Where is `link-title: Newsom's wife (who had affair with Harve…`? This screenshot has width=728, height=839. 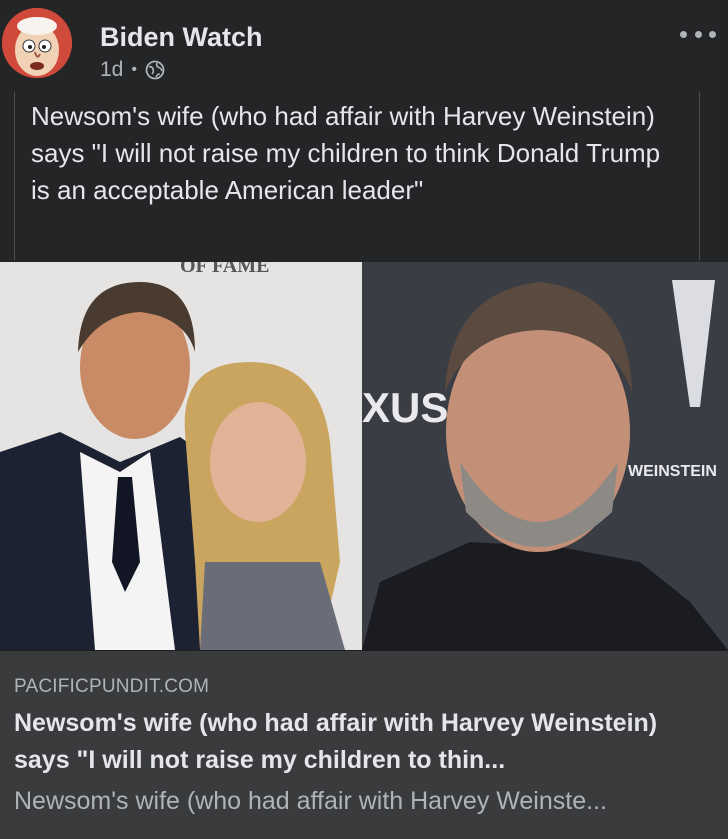 link-title: Newsom's wife (who had affair with Harve… is located at coordinates (364, 742).